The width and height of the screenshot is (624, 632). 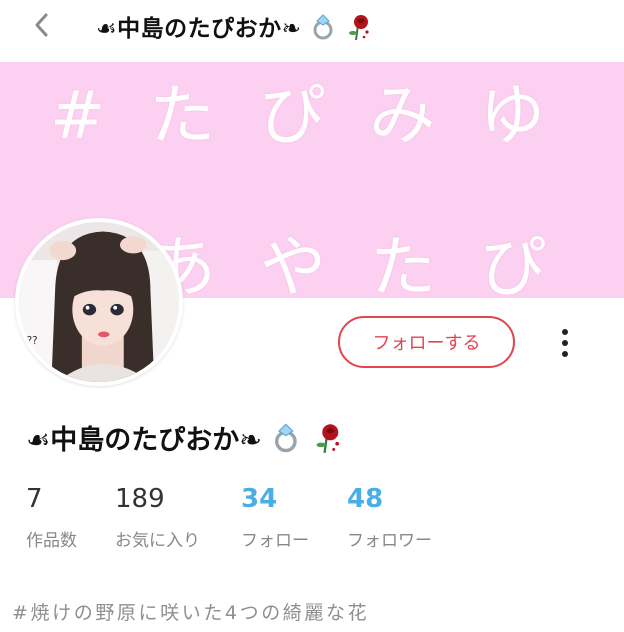 I want to click on stat-followers-count: 48, so click(x=365, y=499).